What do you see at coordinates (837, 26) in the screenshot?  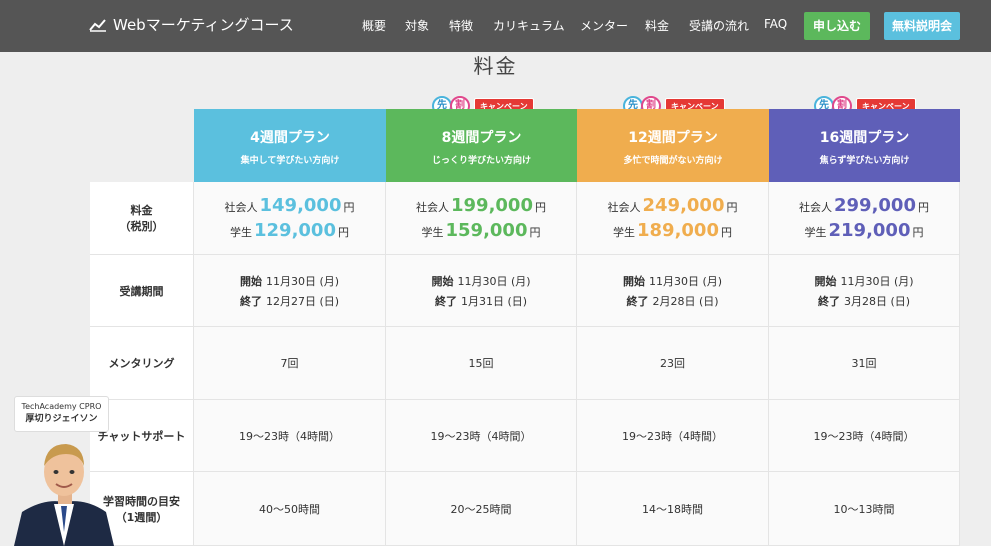 I see `apply-button: 申し込む` at bounding box center [837, 26].